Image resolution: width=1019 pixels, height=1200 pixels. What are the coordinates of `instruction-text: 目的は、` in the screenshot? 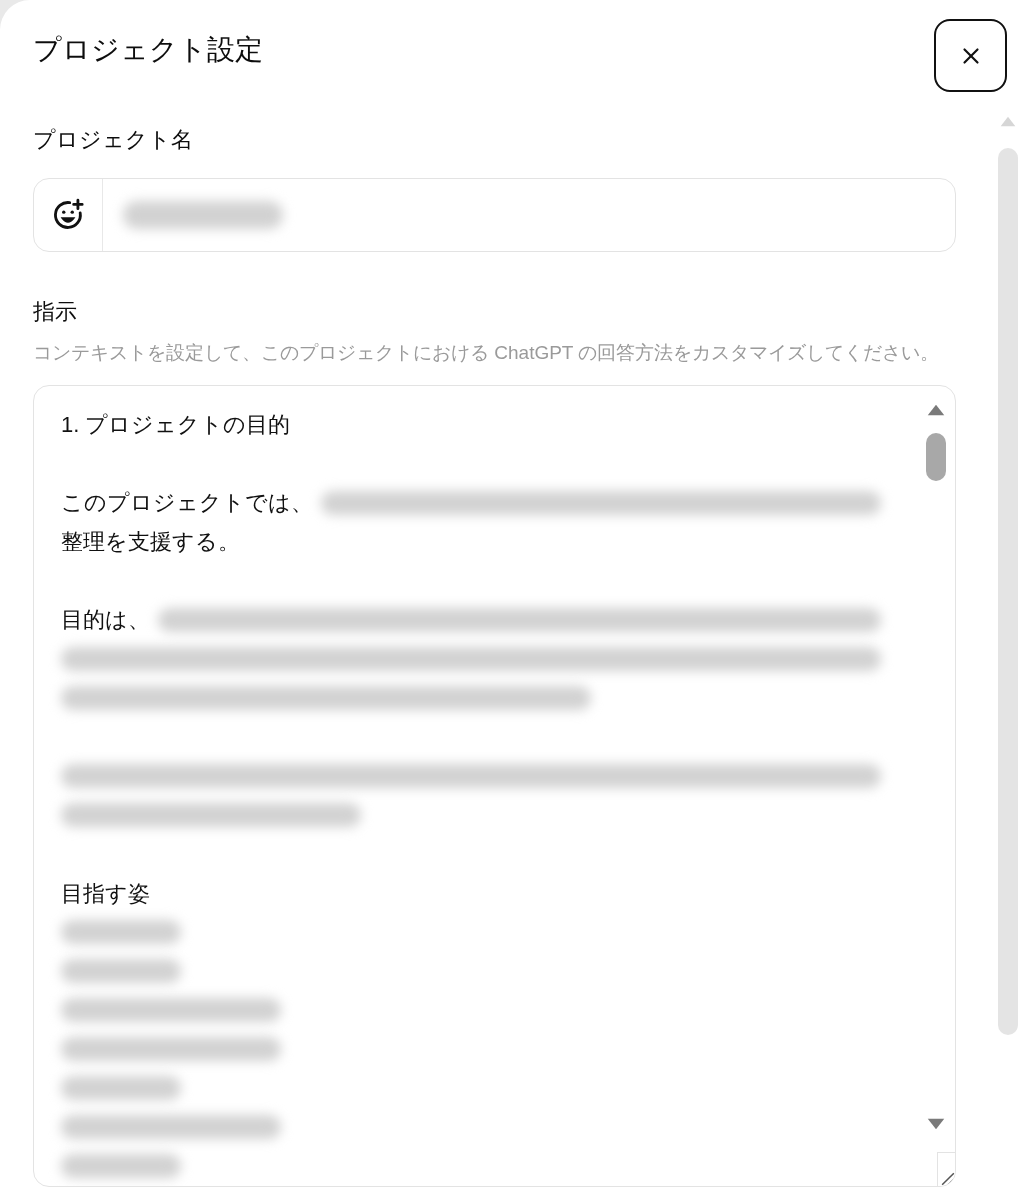 It's located at (105, 620).